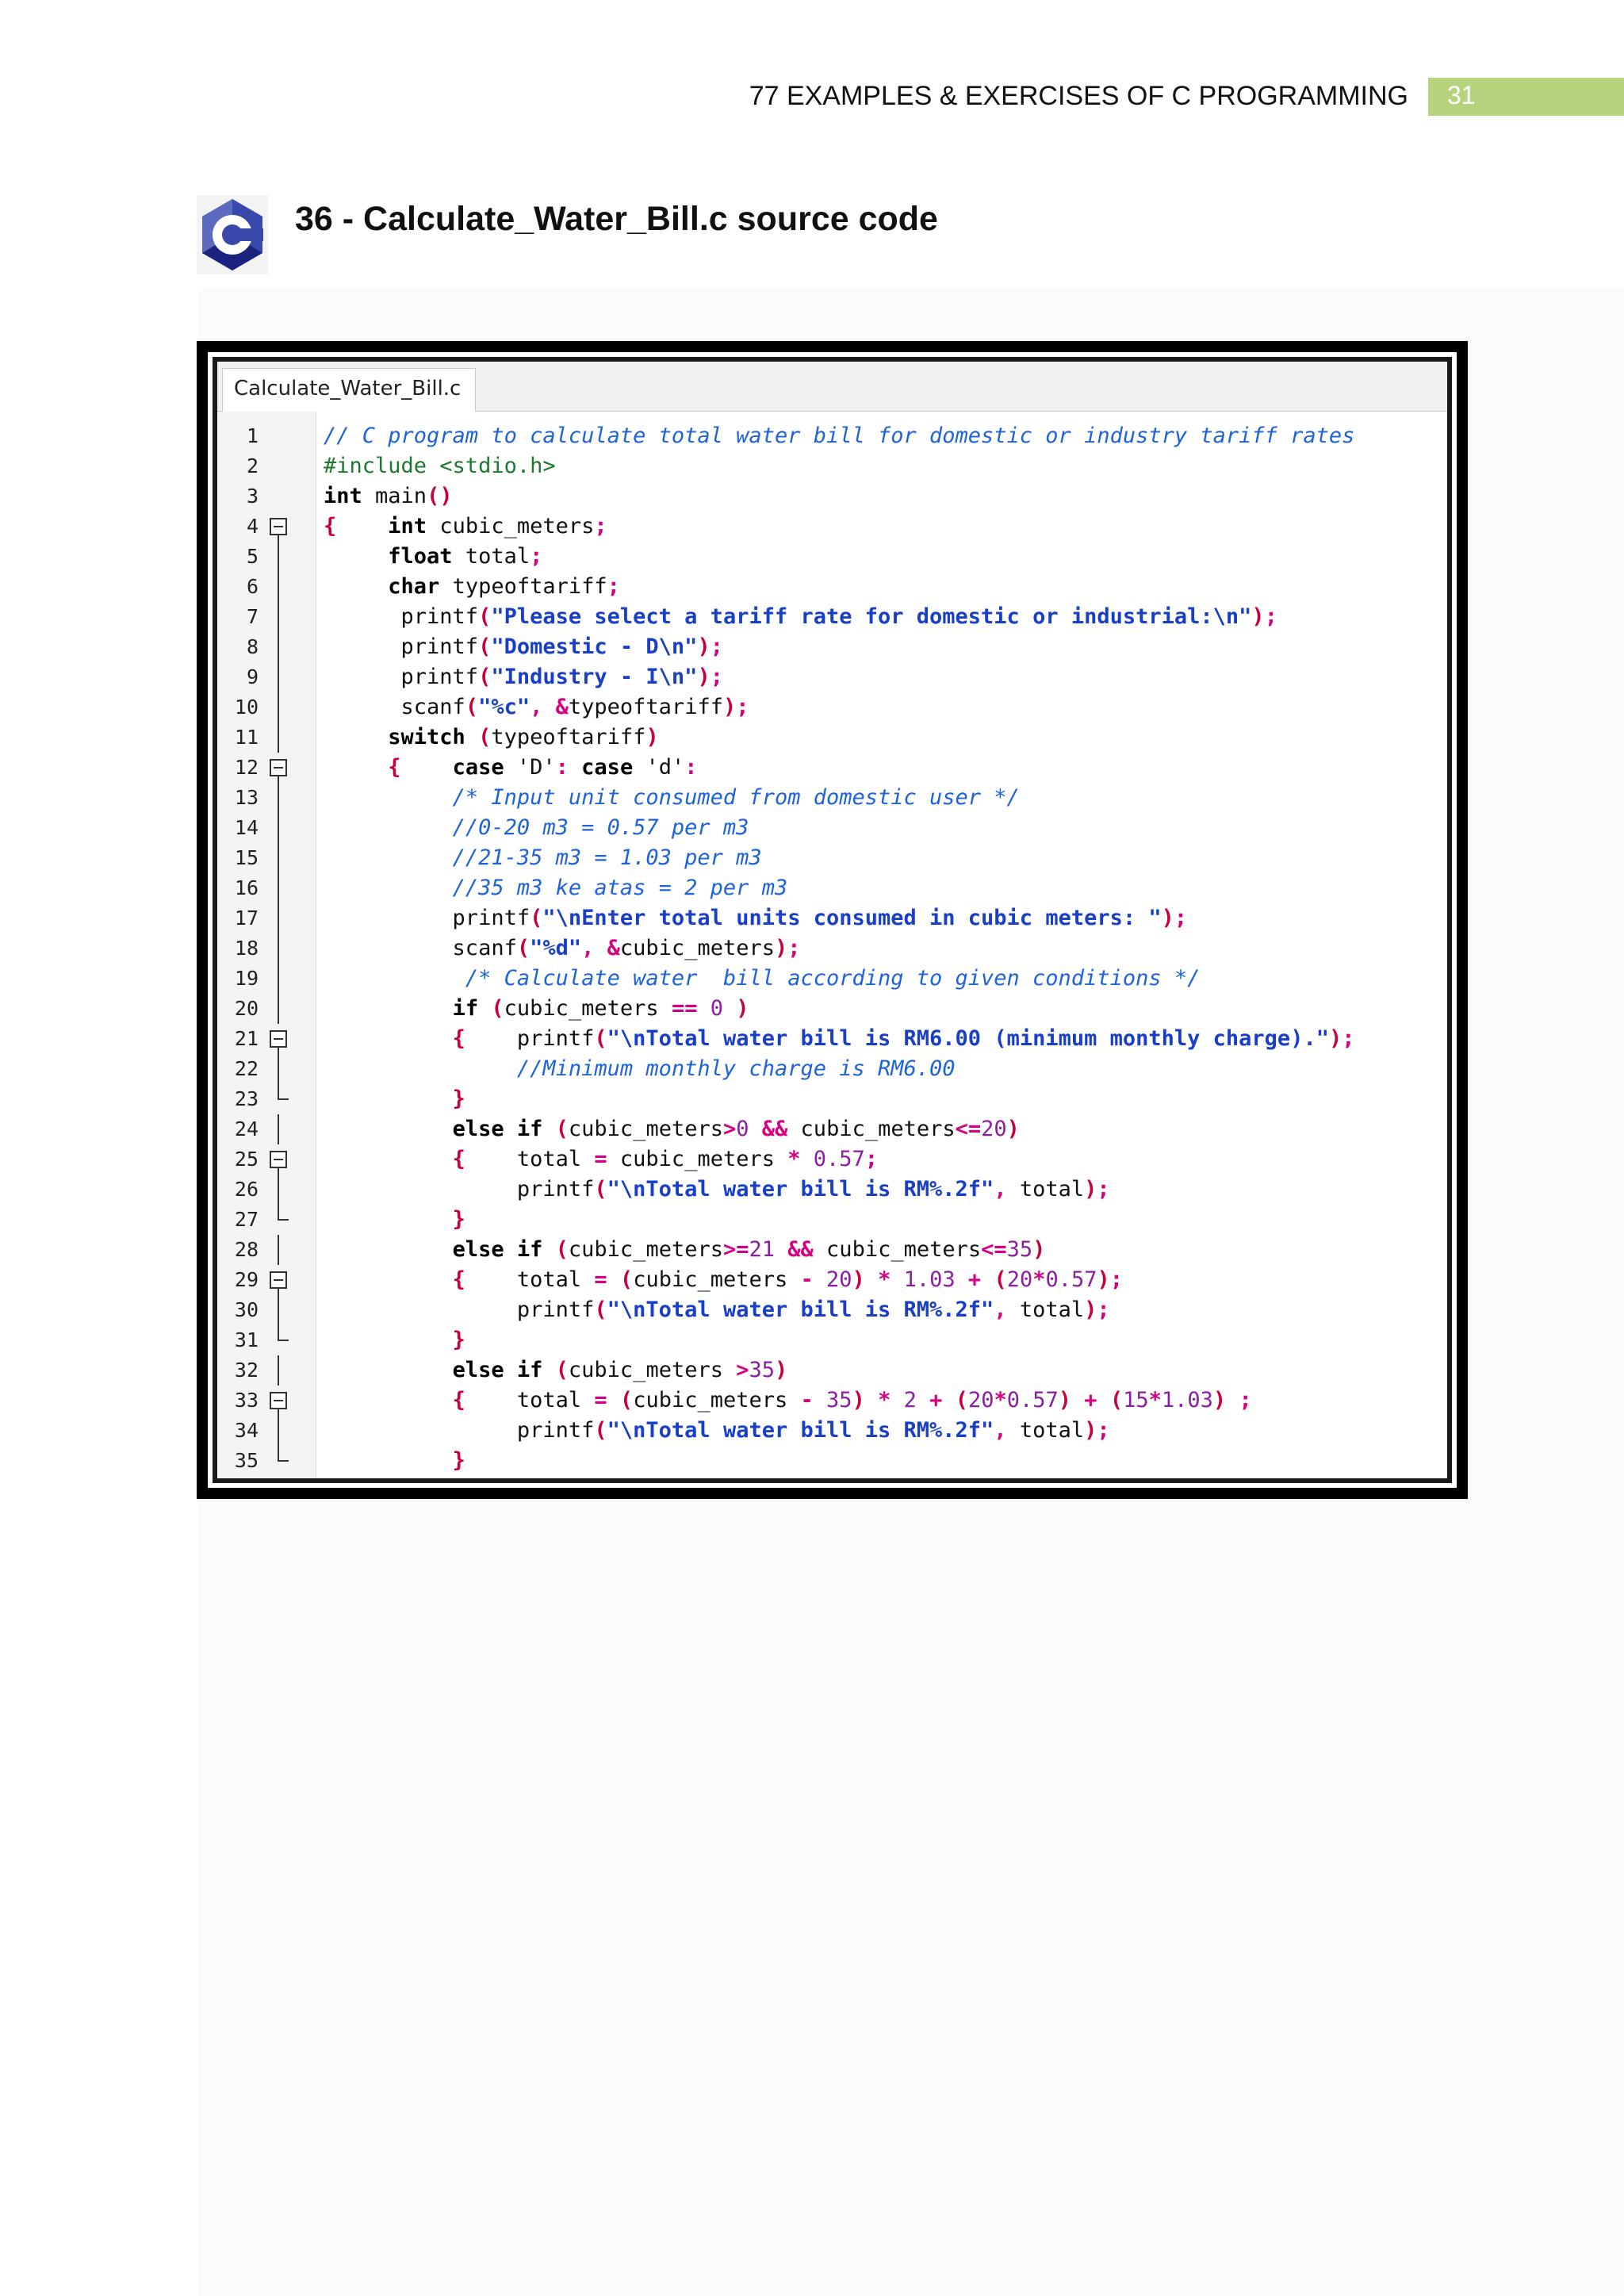 Image resolution: width=1624 pixels, height=2296 pixels. I want to click on fold-empty, so click(281, 496).